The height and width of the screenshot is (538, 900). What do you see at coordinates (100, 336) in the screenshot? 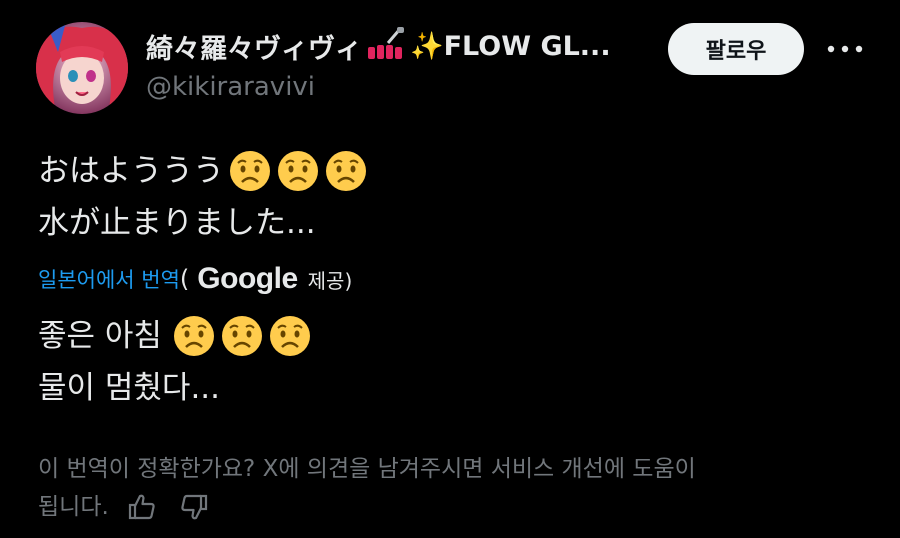
I see `translated-line-1: 좋은 아침` at bounding box center [100, 336].